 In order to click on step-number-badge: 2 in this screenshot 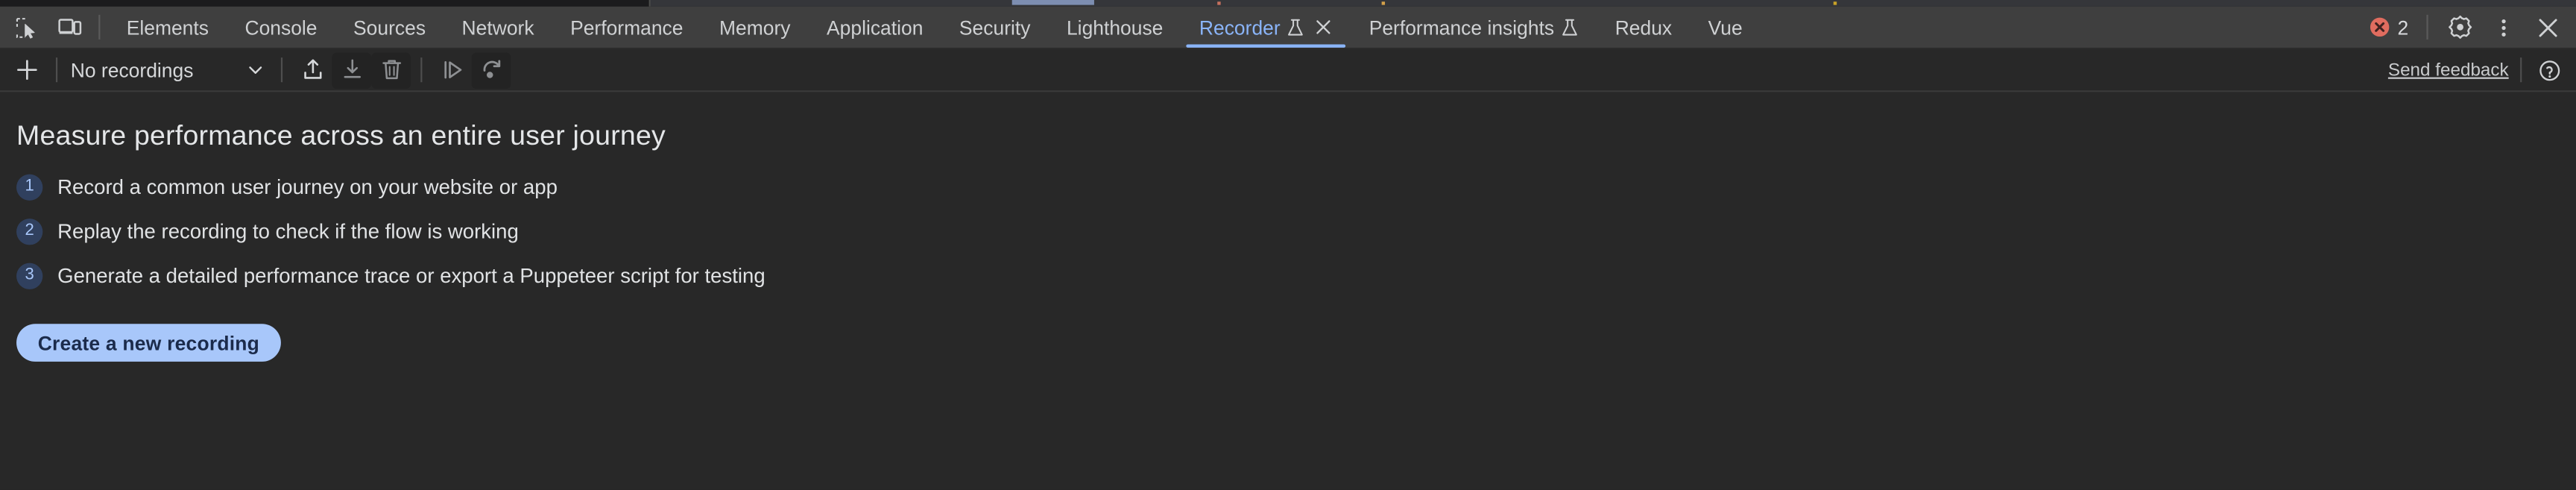, I will do `click(29, 232)`.